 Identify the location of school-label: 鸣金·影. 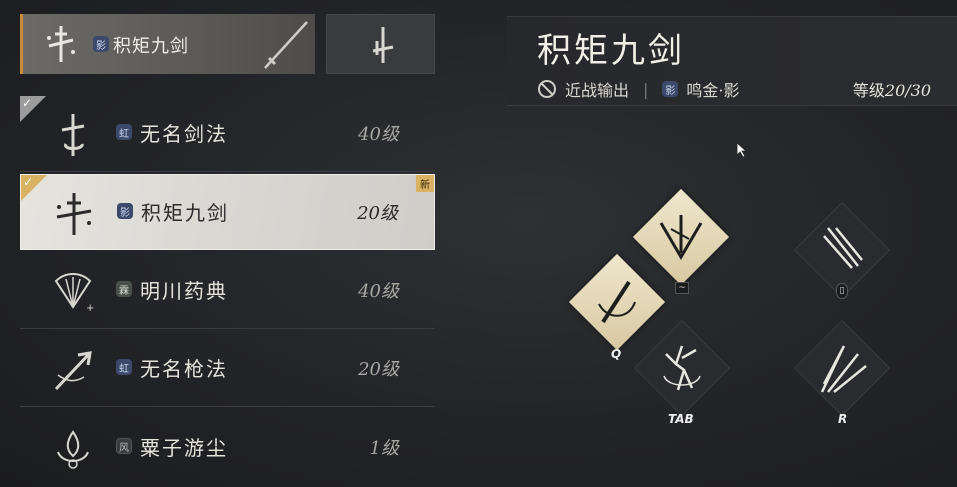
(713, 90).